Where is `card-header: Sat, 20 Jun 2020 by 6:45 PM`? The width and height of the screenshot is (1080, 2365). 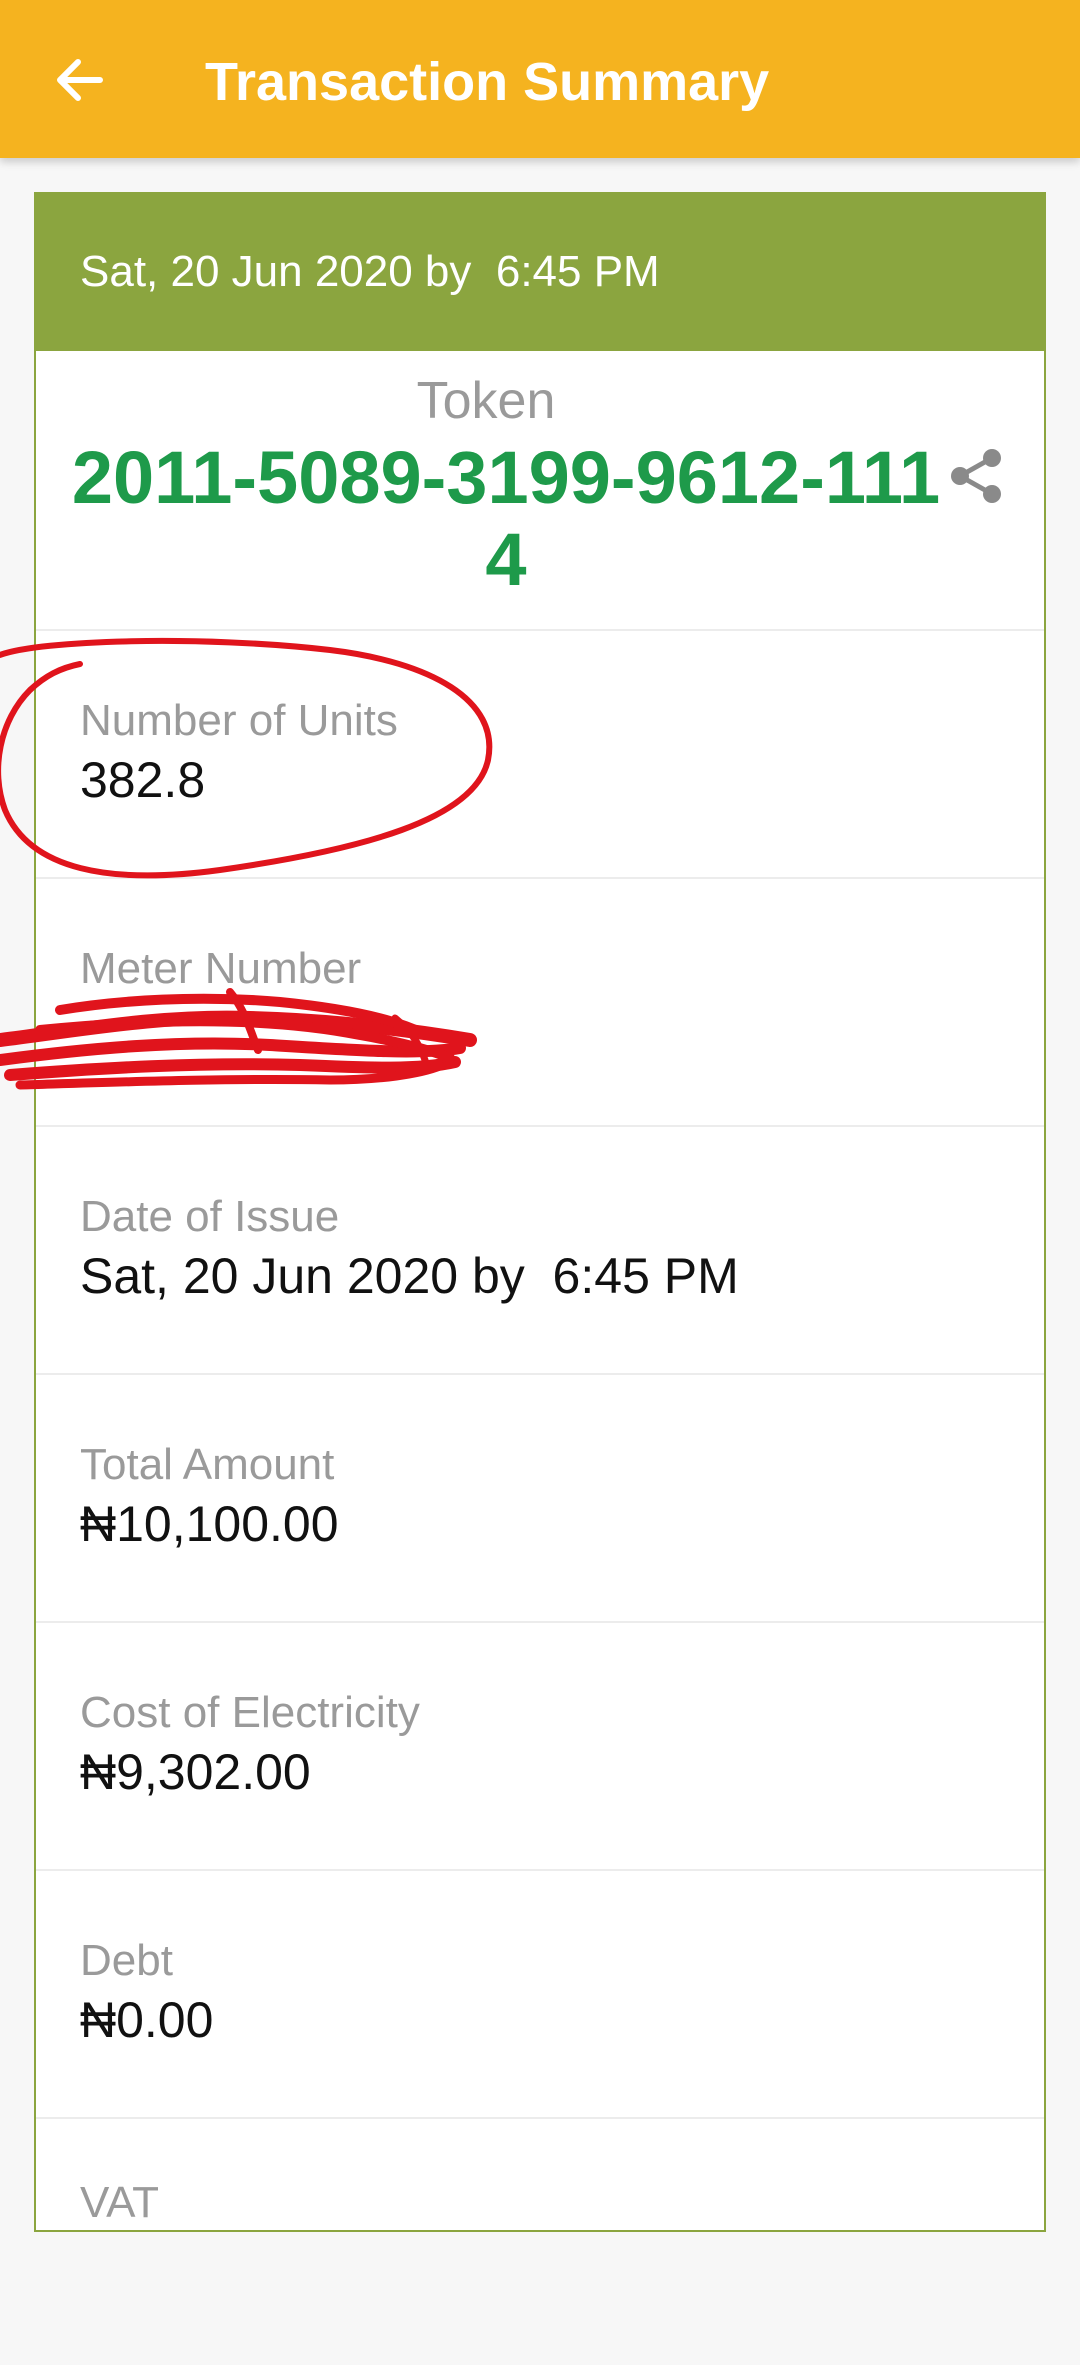 card-header: Sat, 20 Jun 2020 by 6:45 PM is located at coordinates (540, 272).